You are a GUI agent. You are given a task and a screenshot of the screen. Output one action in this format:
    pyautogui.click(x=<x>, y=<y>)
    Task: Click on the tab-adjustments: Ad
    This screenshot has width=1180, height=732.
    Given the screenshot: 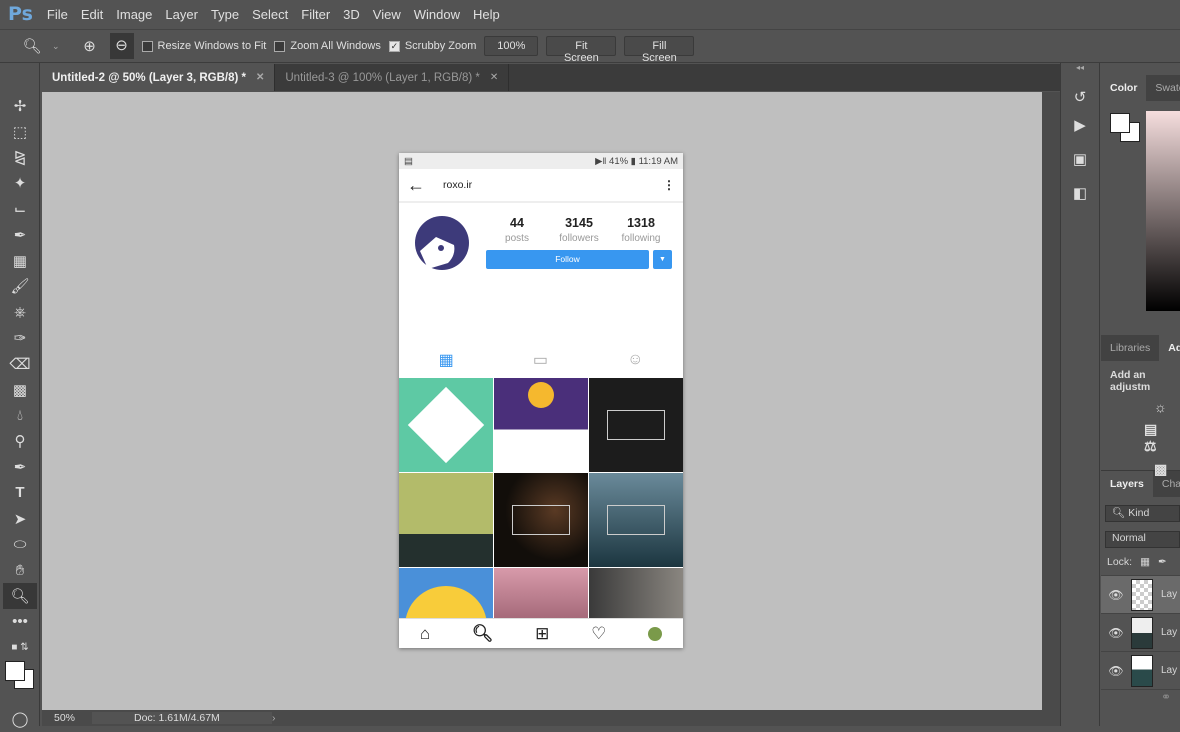 What is the action you would take?
    pyautogui.click(x=1169, y=348)
    